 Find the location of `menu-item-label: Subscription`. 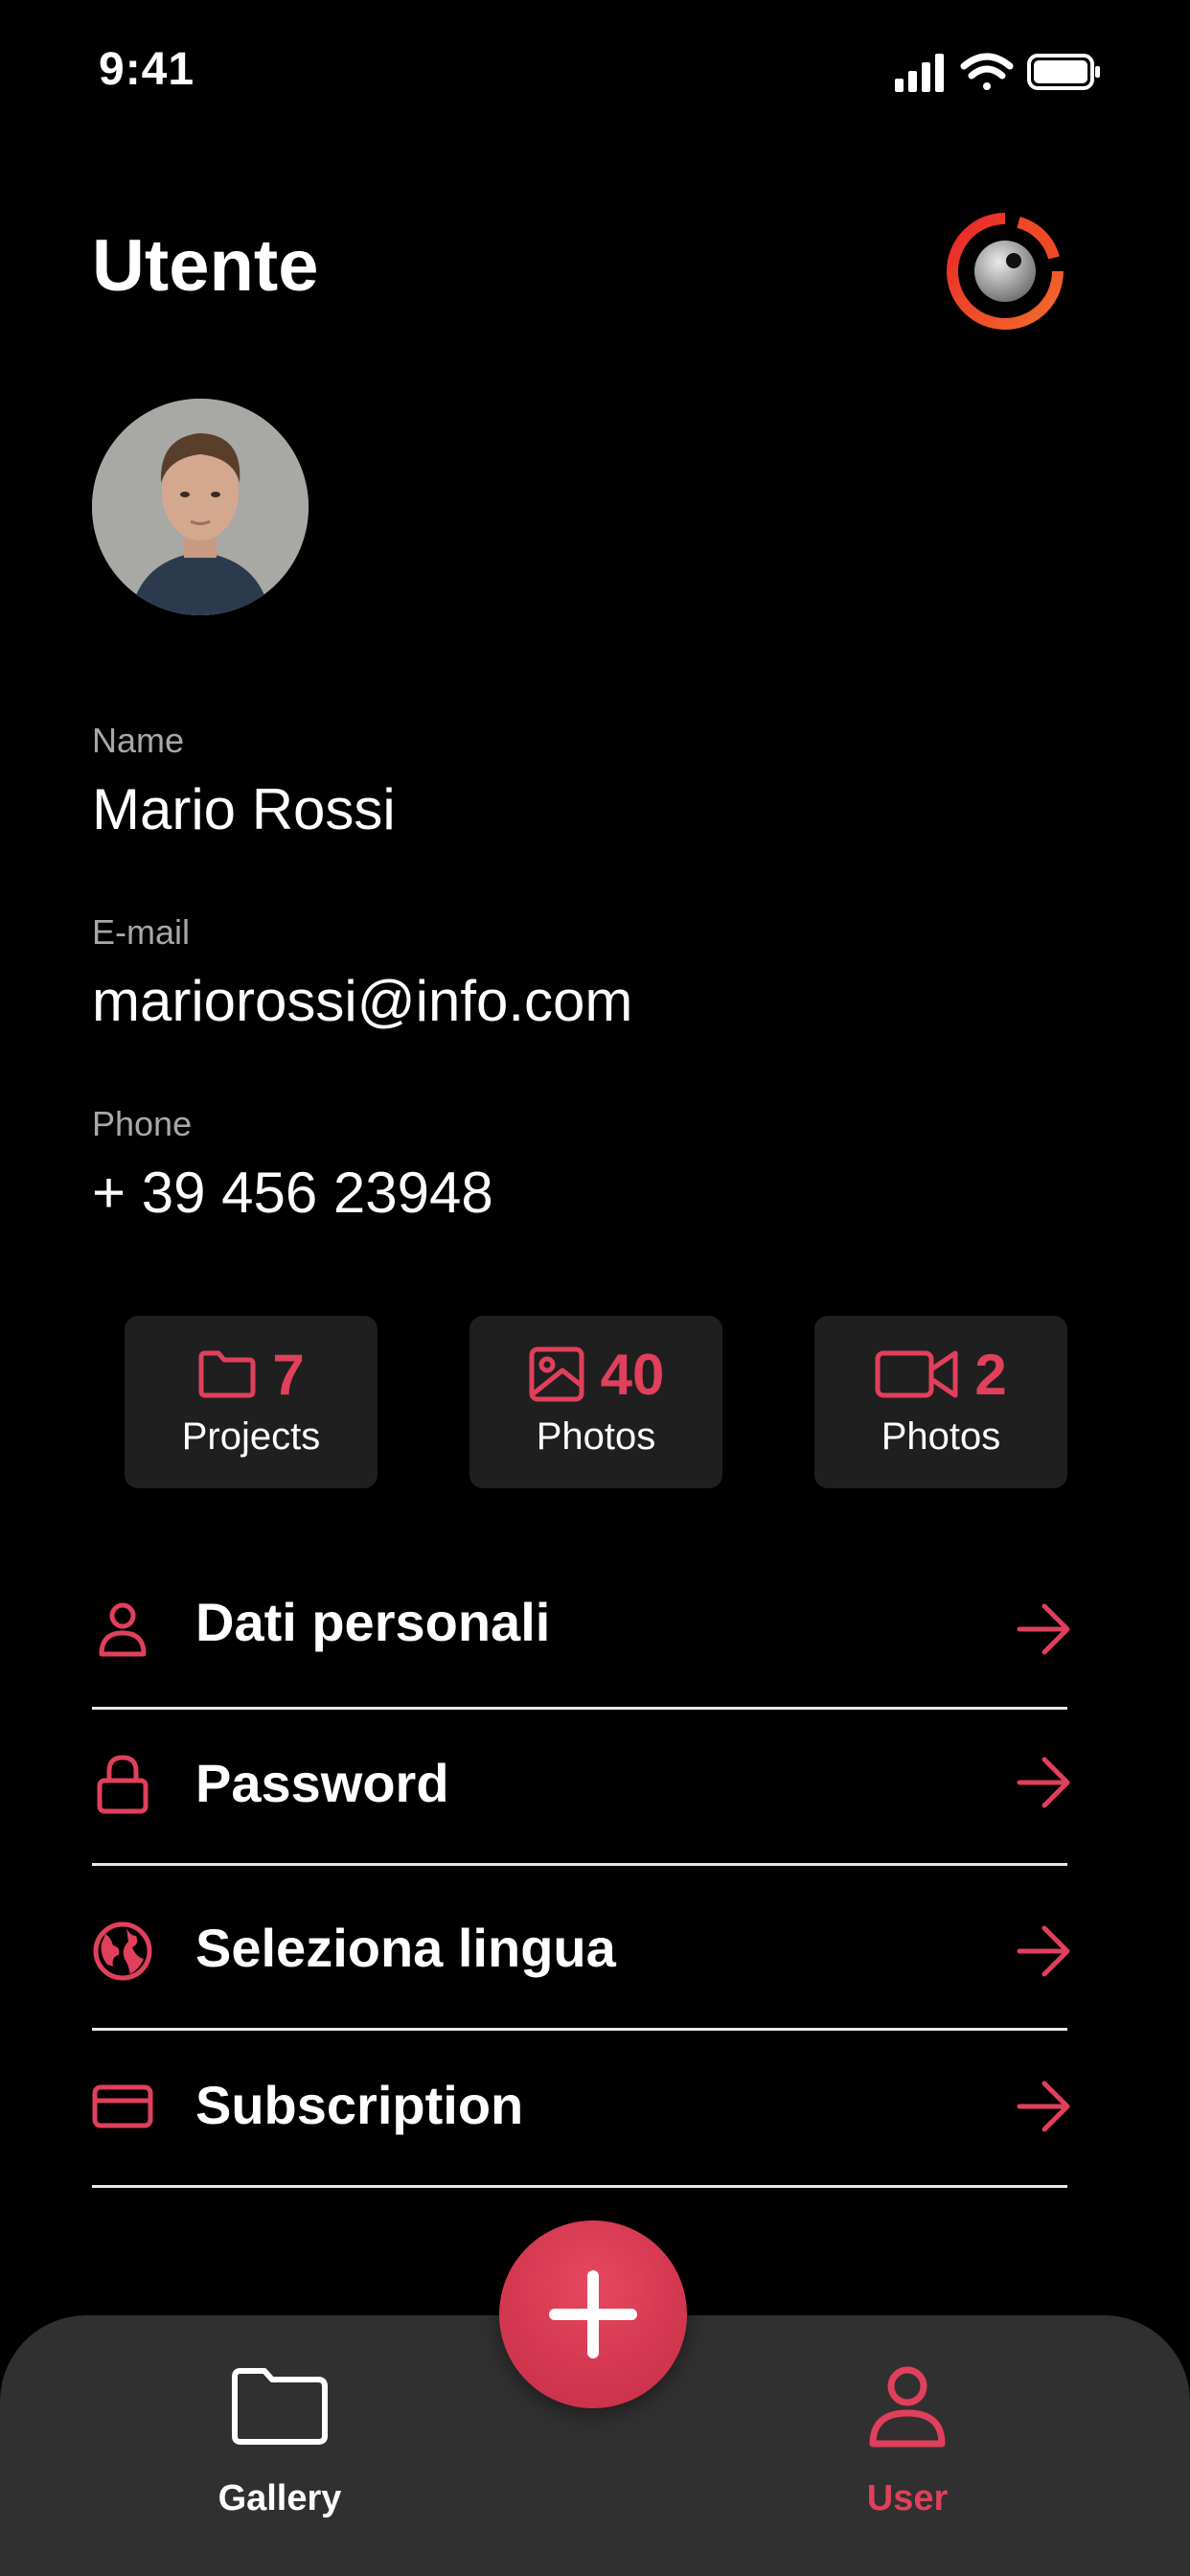

menu-item-label: Subscription is located at coordinates (359, 2105).